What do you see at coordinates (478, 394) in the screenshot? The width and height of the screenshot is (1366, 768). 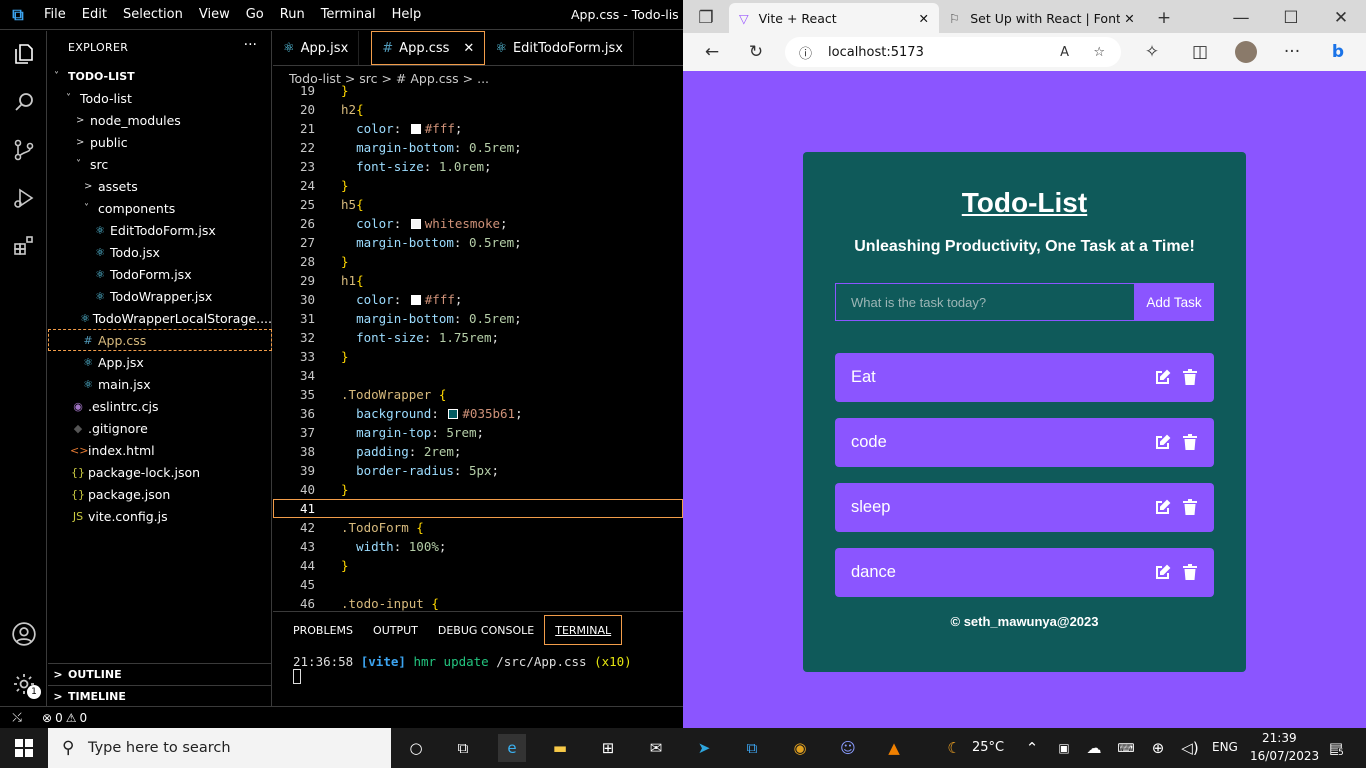 I see `code-line: 35 .TodoWrapper {` at bounding box center [478, 394].